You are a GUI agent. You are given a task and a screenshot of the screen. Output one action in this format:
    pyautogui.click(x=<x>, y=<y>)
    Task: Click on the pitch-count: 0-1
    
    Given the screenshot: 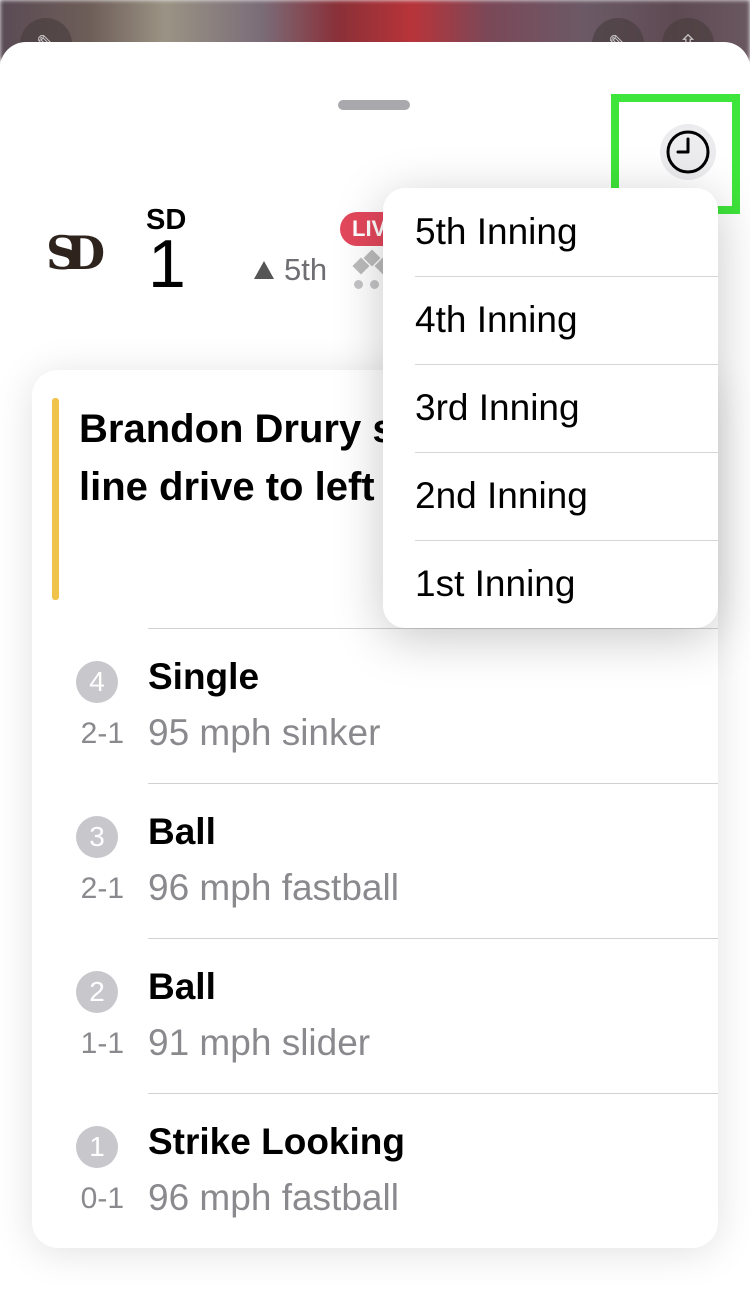 What is the action you would take?
    pyautogui.click(x=102, y=1198)
    